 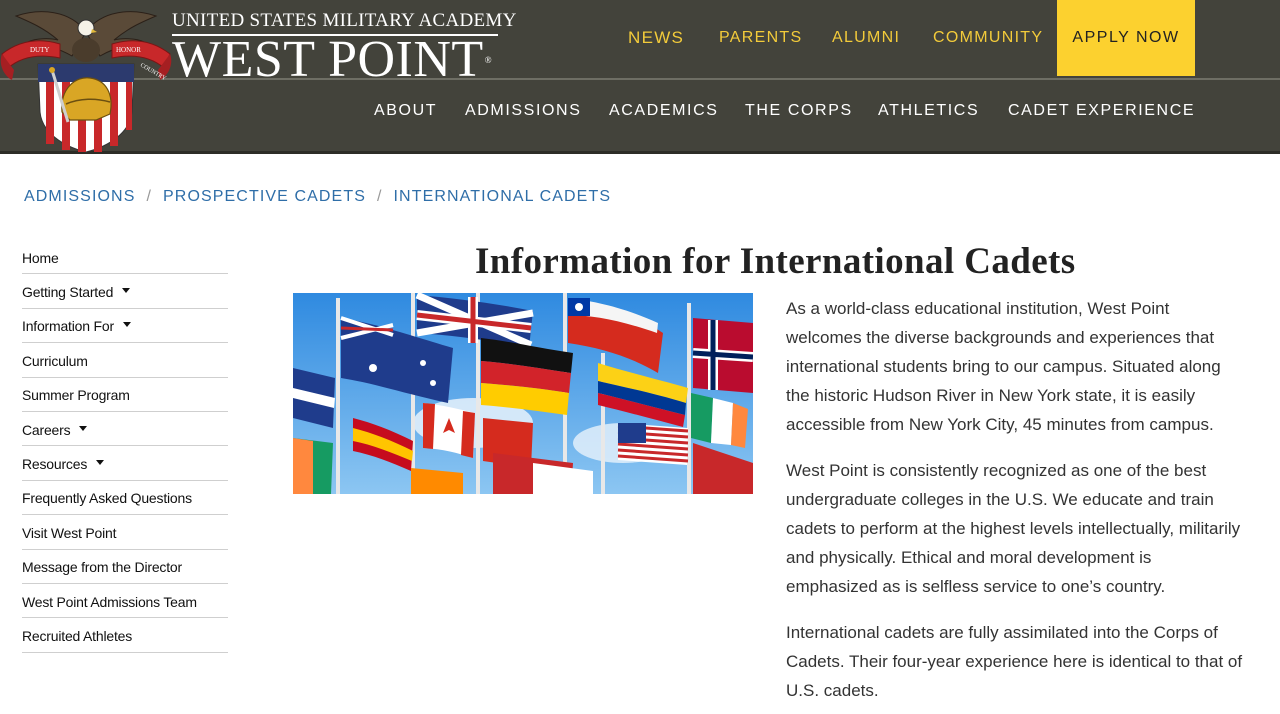 What do you see at coordinates (656, 38) in the screenshot?
I see `nav-news: NEWS` at bounding box center [656, 38].